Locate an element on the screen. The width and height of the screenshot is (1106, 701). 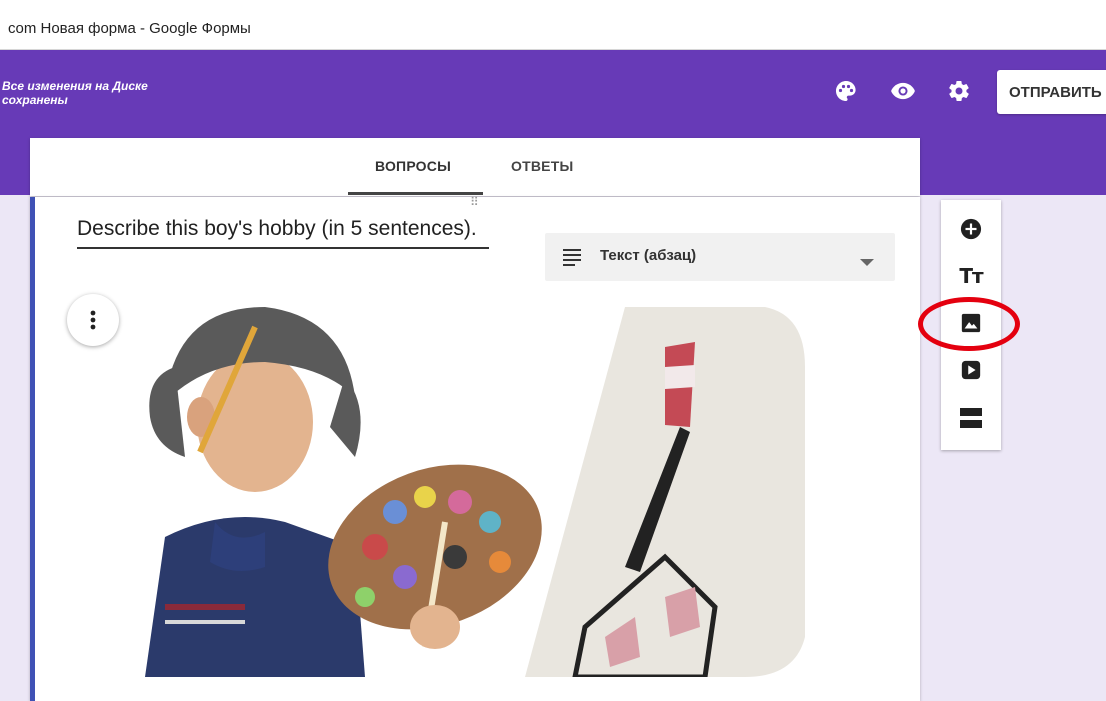
send-button: ОТПРАВИТЬ is located at coordinates (1051, 92).